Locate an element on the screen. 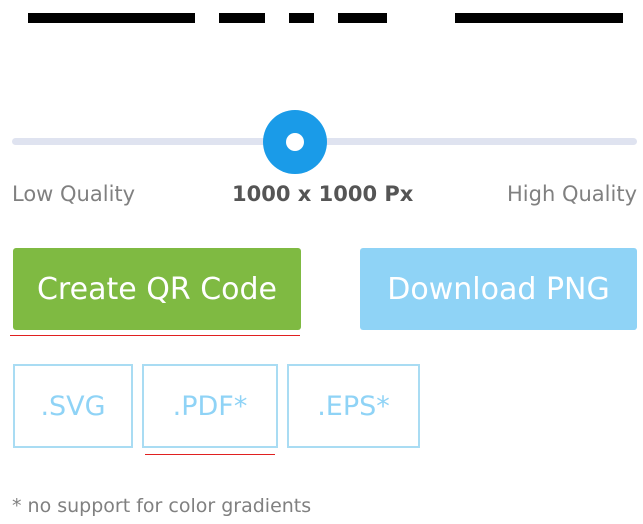  low-quality-label: Low Quality is located at coordinates (74, 194).